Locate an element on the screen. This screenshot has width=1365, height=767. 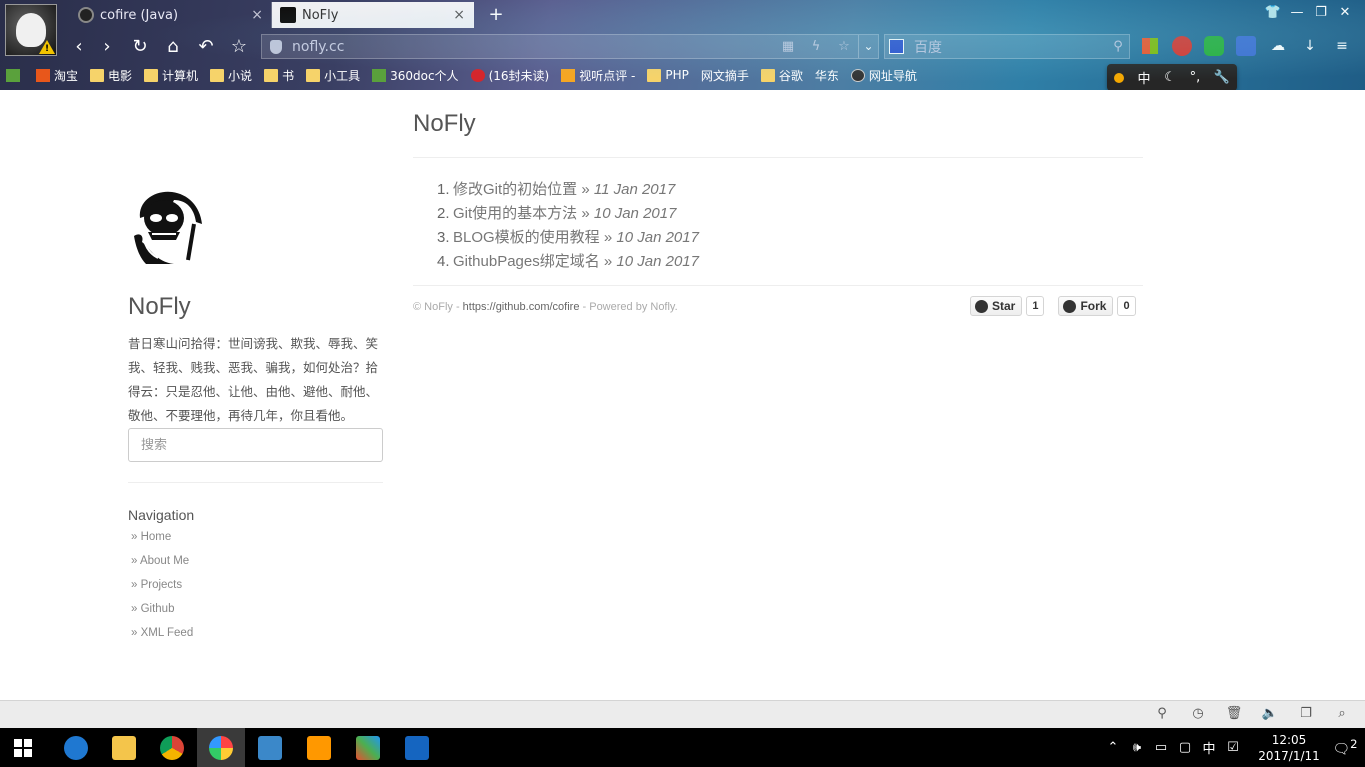
network-icon: ▭ is located at coordinates (1161, 747).